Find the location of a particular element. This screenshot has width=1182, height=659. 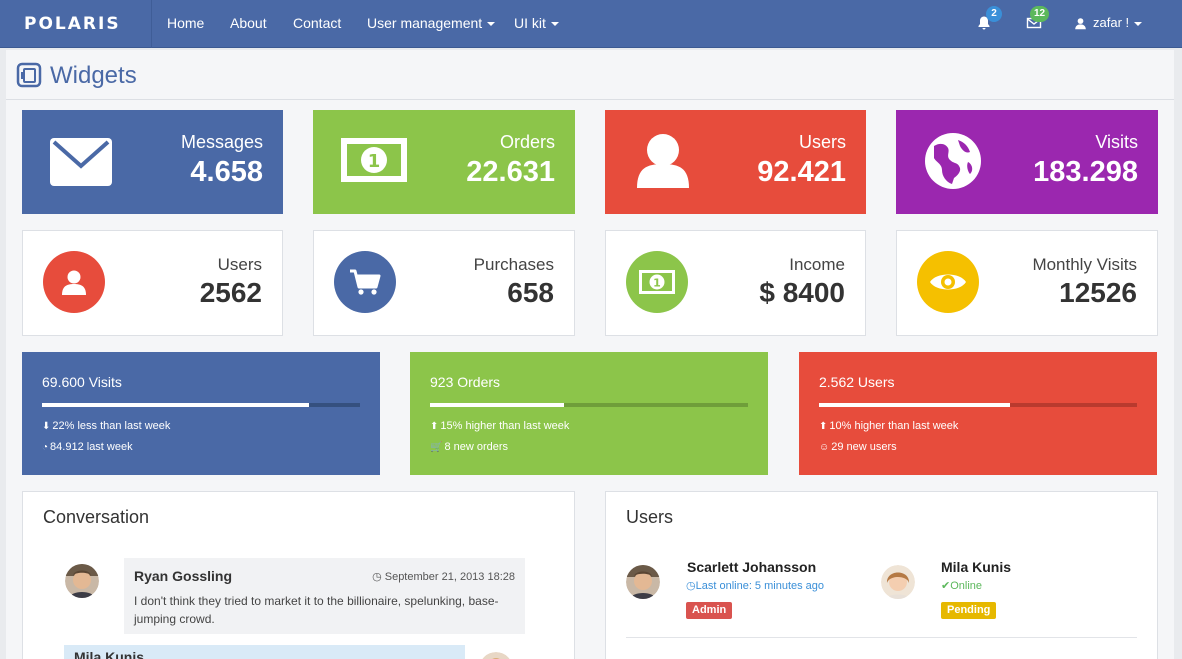

user-status: ✔Online is located at coordinates (961, 585).